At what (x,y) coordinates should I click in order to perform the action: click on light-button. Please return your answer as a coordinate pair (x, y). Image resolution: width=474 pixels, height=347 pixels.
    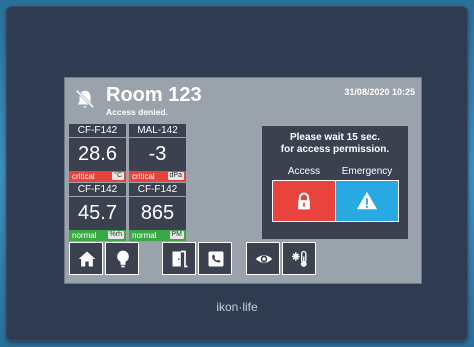
    Looking at the image, I should click on (122, 258).